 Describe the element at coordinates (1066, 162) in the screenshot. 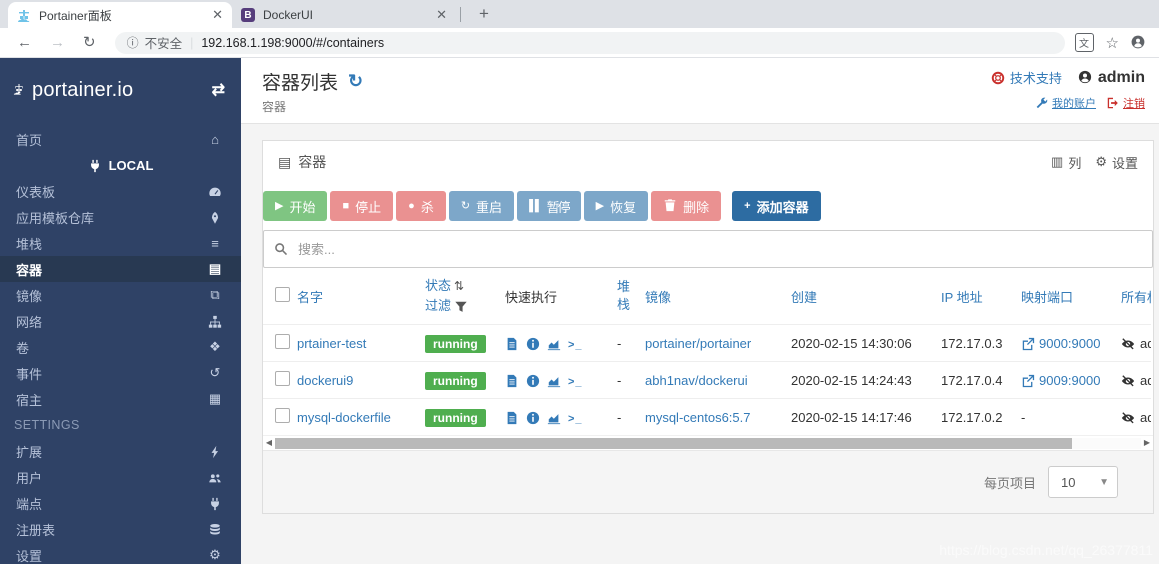

I see `columns-button: ▥ 列` at that location.